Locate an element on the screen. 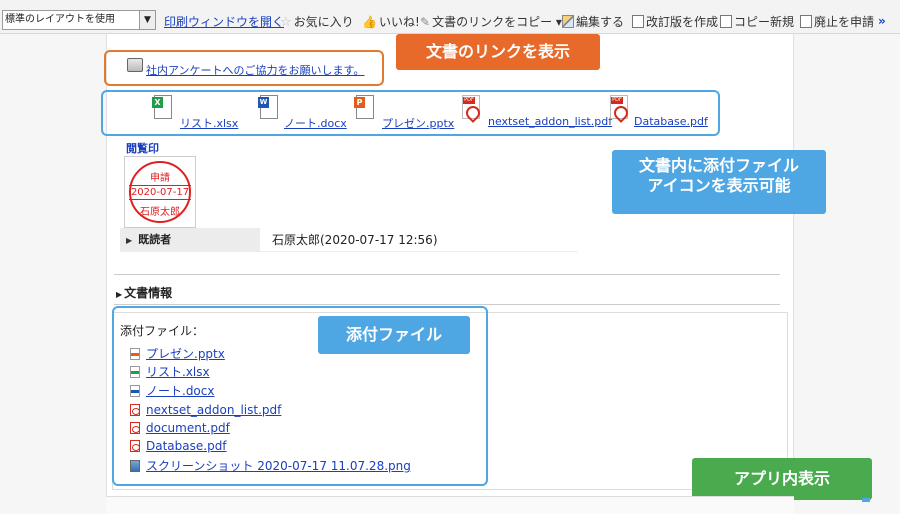 This screenshot has height=514, width=900. reader-label: ▶ 既読者 is located at coordinates (190, 240).